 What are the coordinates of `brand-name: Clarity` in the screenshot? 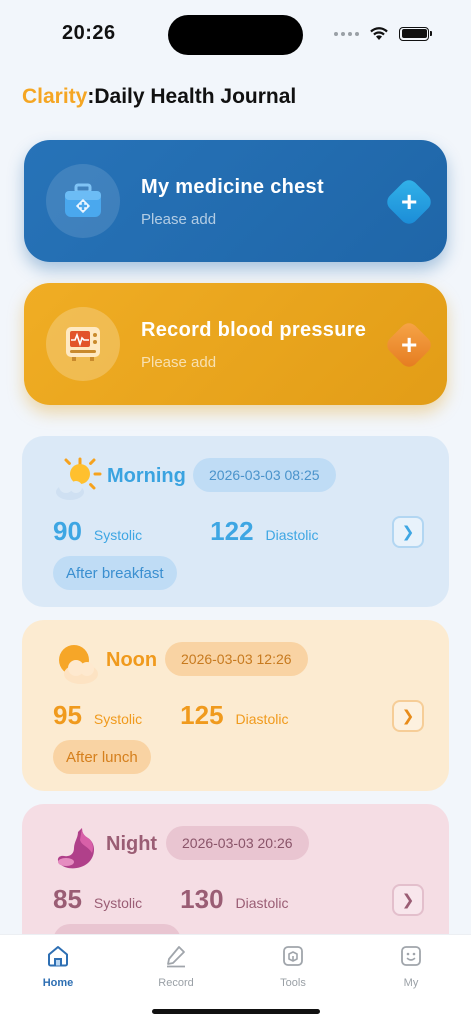 It's located at (55, 96).